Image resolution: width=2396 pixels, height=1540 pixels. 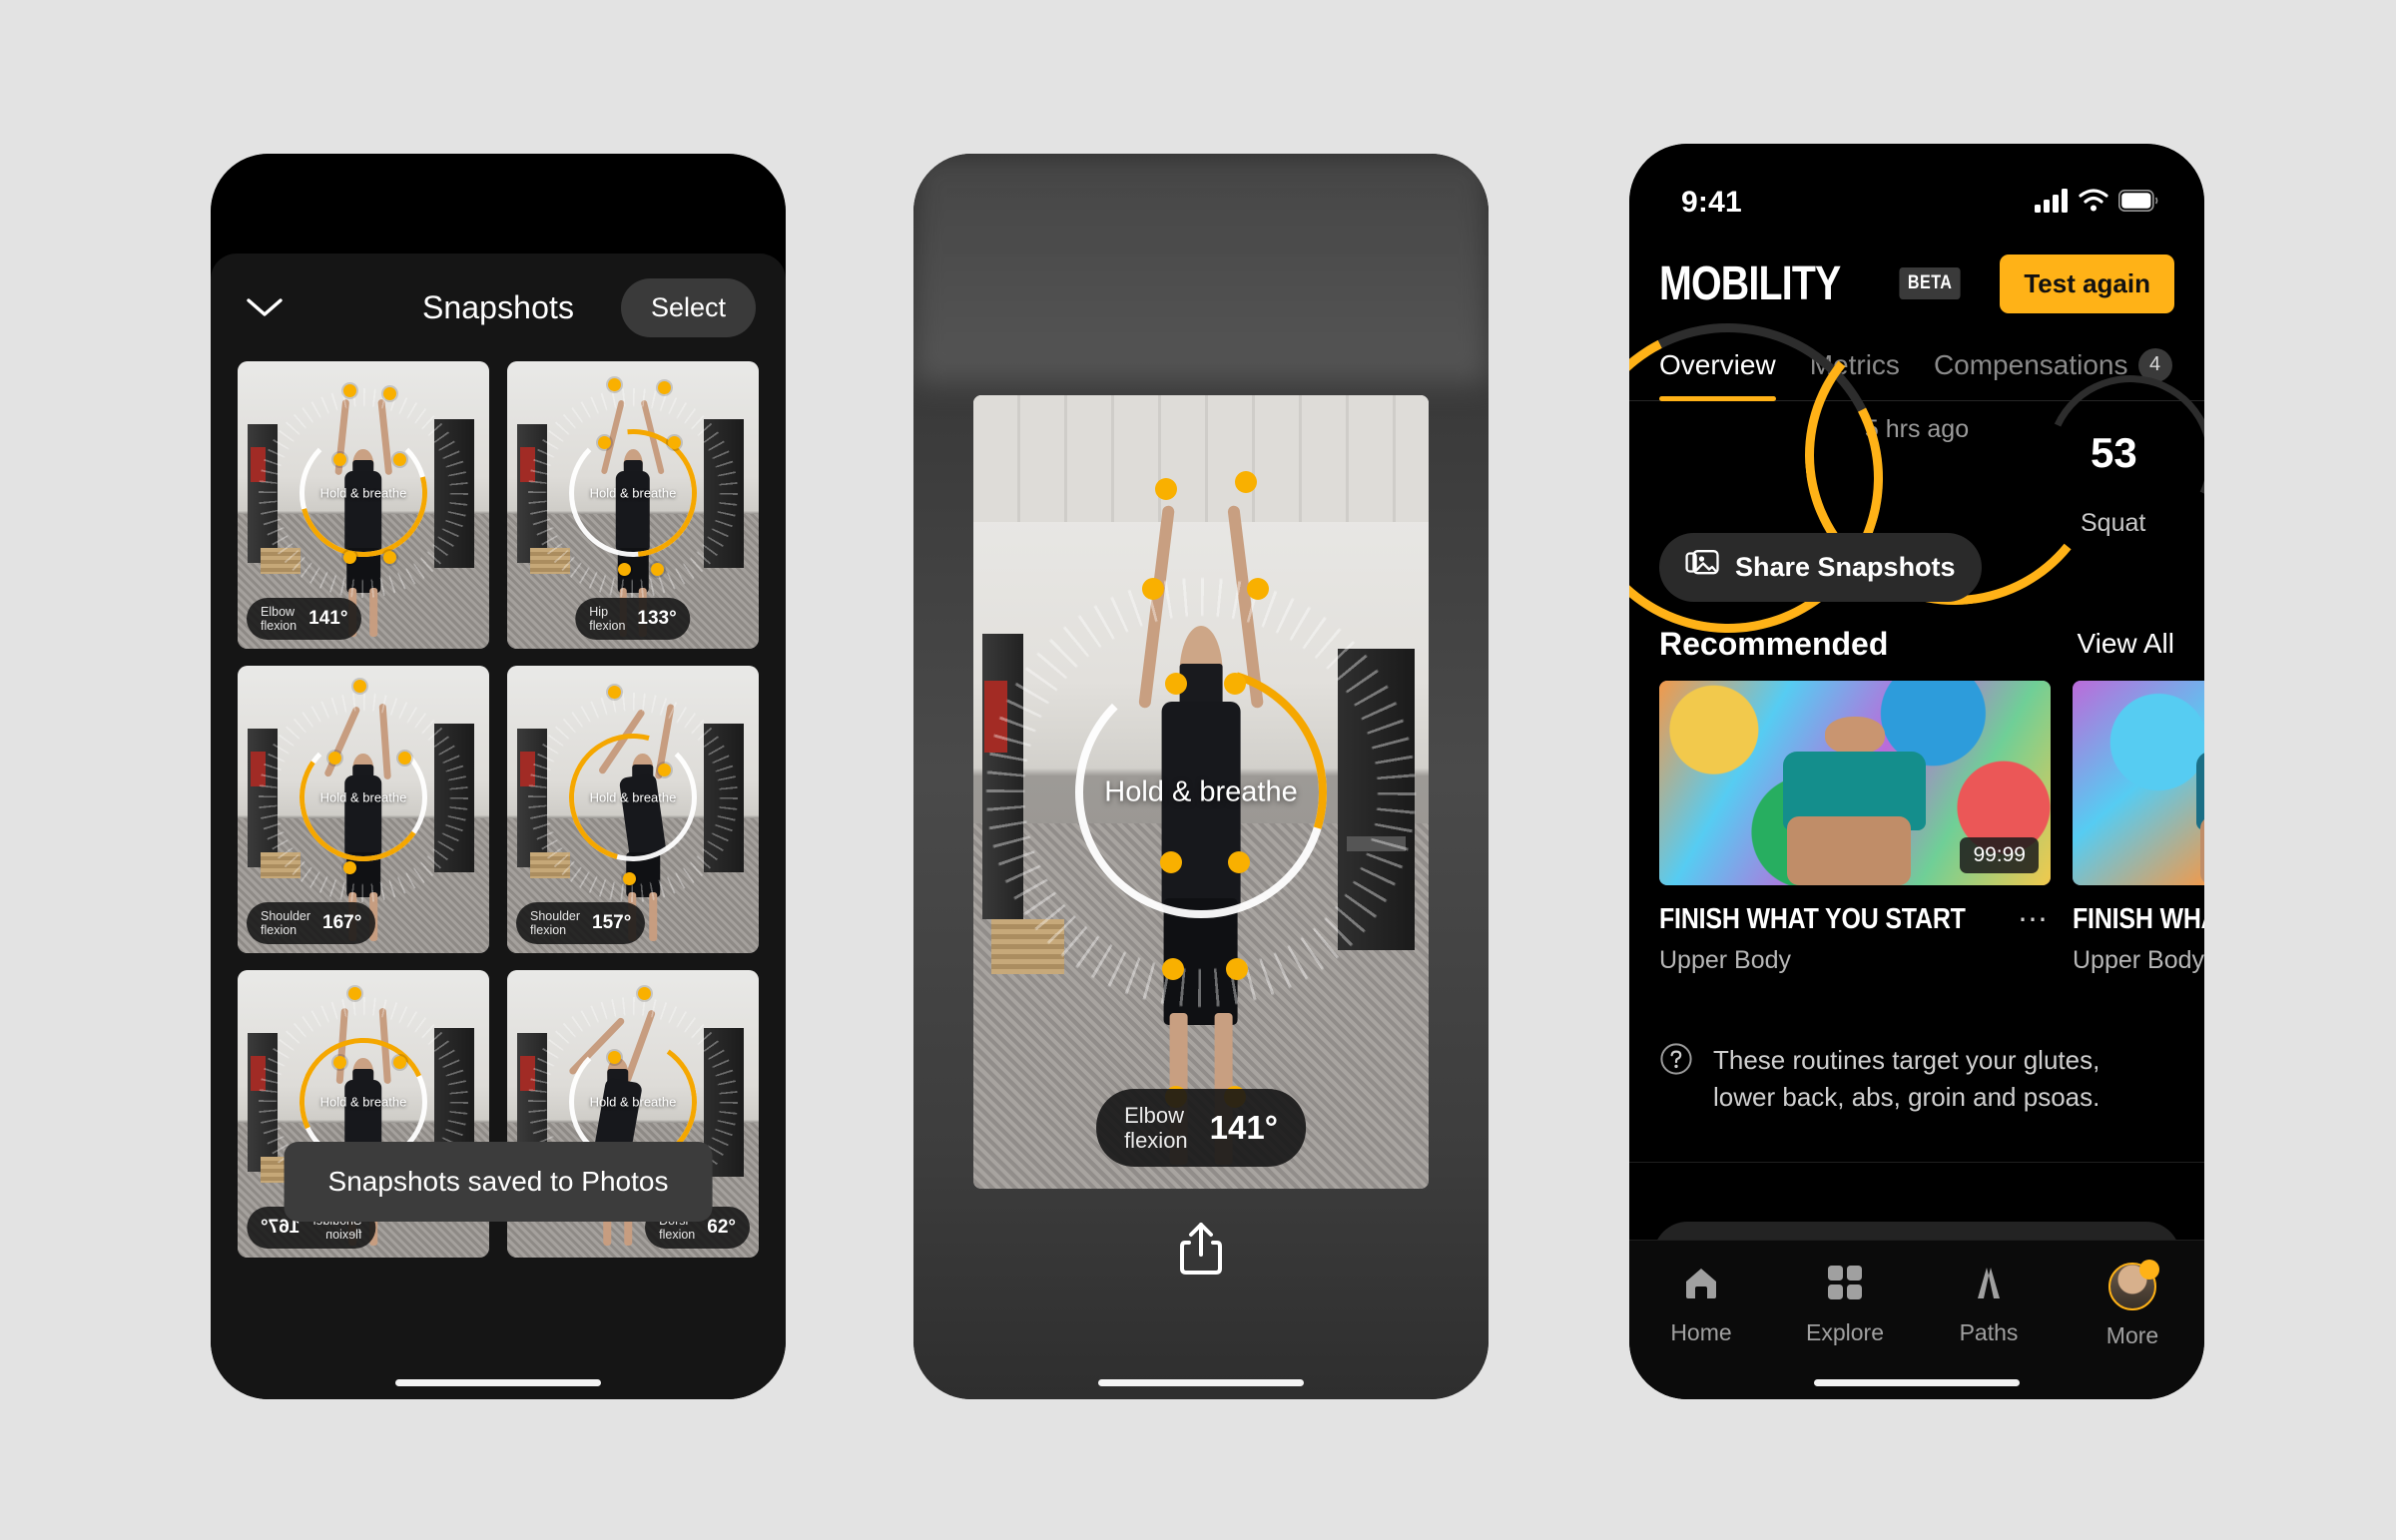 What do you see at coordinates (1916, 644) in the screenshot?
I see `recommended-header: Recommended View All` at bounding box center [1916, 644].